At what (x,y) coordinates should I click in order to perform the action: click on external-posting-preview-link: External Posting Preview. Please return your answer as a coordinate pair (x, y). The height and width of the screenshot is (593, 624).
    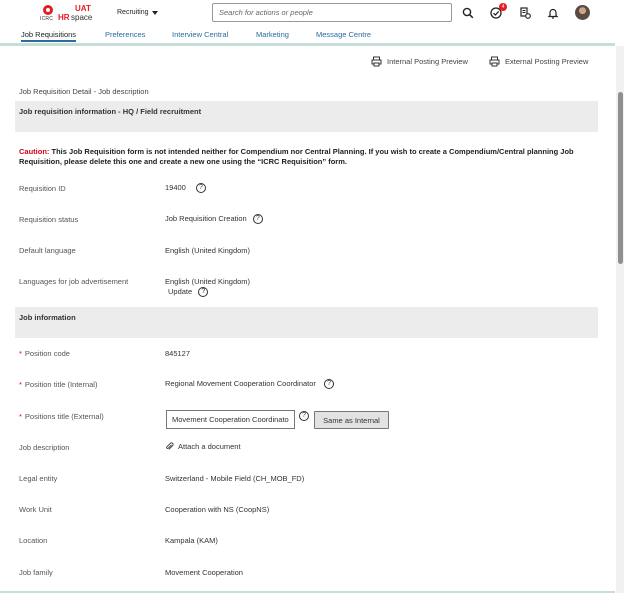
    Looking at the image, I should click on (538, 61).